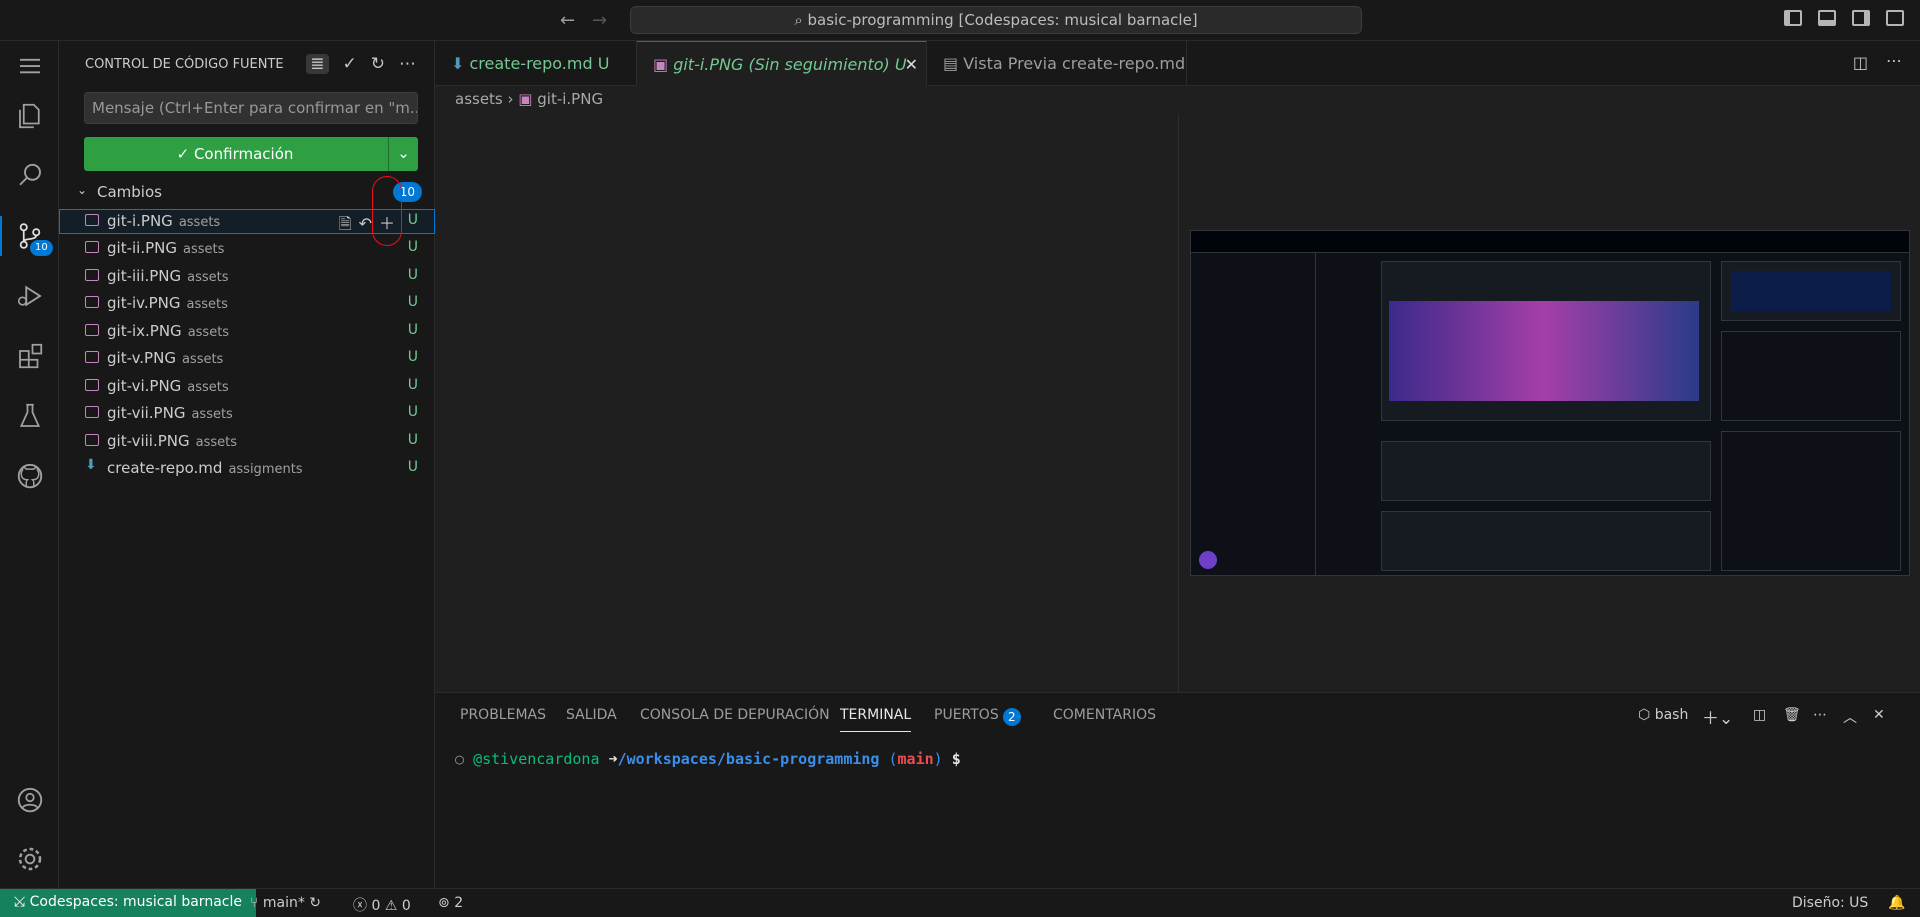 The image size is (1920, 917). I want to click on tab-preview-create-repo: ▤ Vista Previa create-repo.md, so click(1057, 63).